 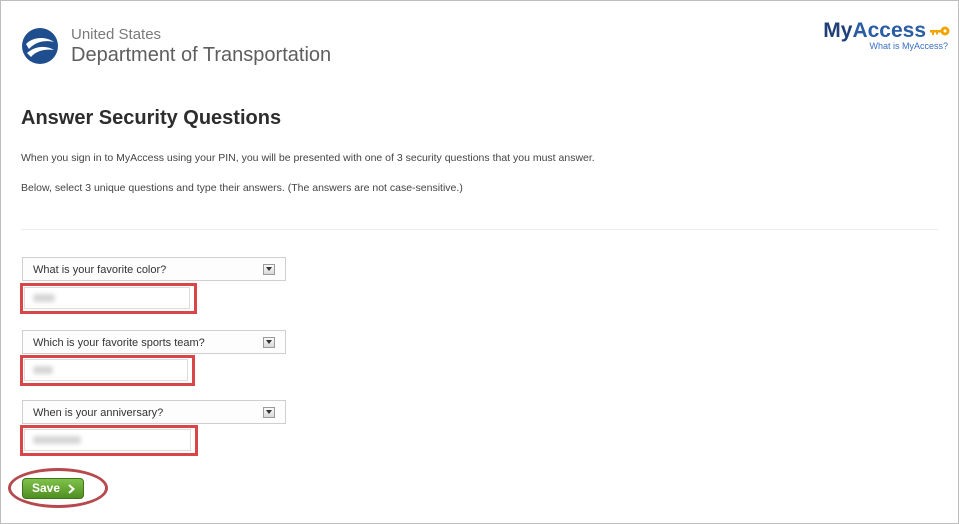 What do you see at coordinates (479, 229) in the screenshot?
I see `section-divider` at bounding box center [479, 229].